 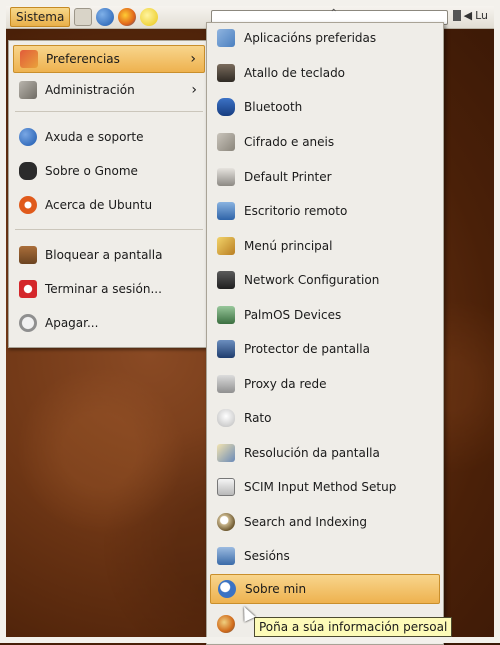 I want to click on preferred-apps-icon, so click(x=226, y=38).